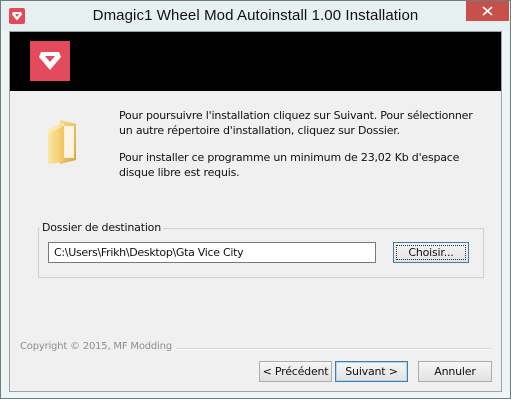  What do you see at coordinates (50, 61) in the screenshot?
I see `gem-logo` at bounding box center [50, 61].